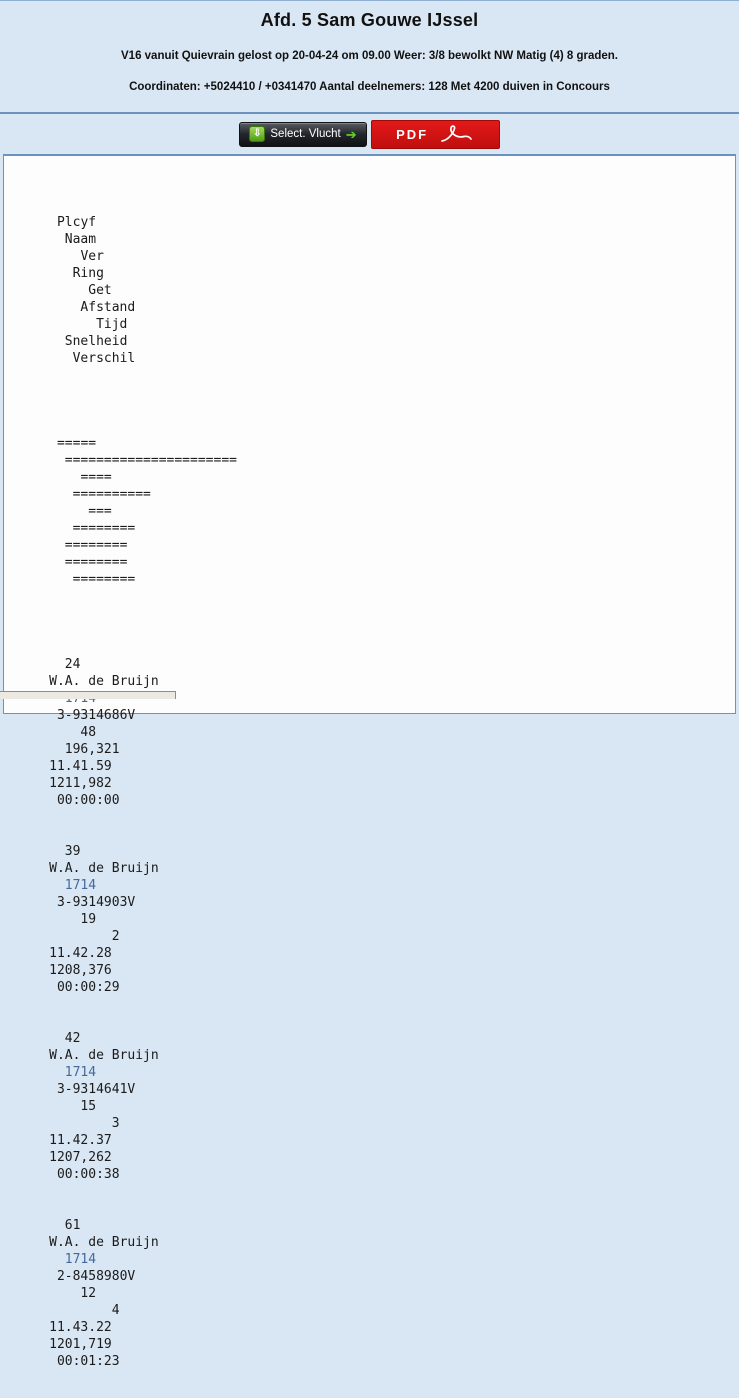 Image resolution: width=739 pixels, height=1398 pixels. I want to click on col-header-snelheid: Snelheid, so click(96, 341).